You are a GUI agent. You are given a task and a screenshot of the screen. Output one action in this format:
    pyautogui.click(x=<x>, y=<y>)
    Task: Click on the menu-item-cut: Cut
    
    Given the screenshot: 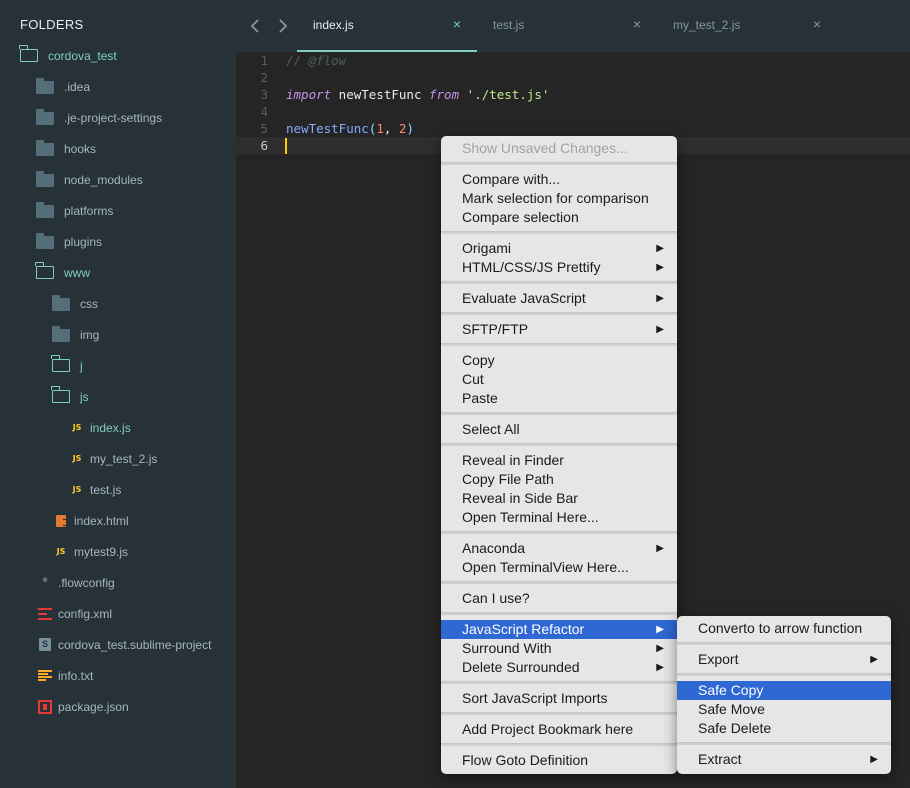 What is the action you would take?
    pyautogui.click(x=559, y=379)
    